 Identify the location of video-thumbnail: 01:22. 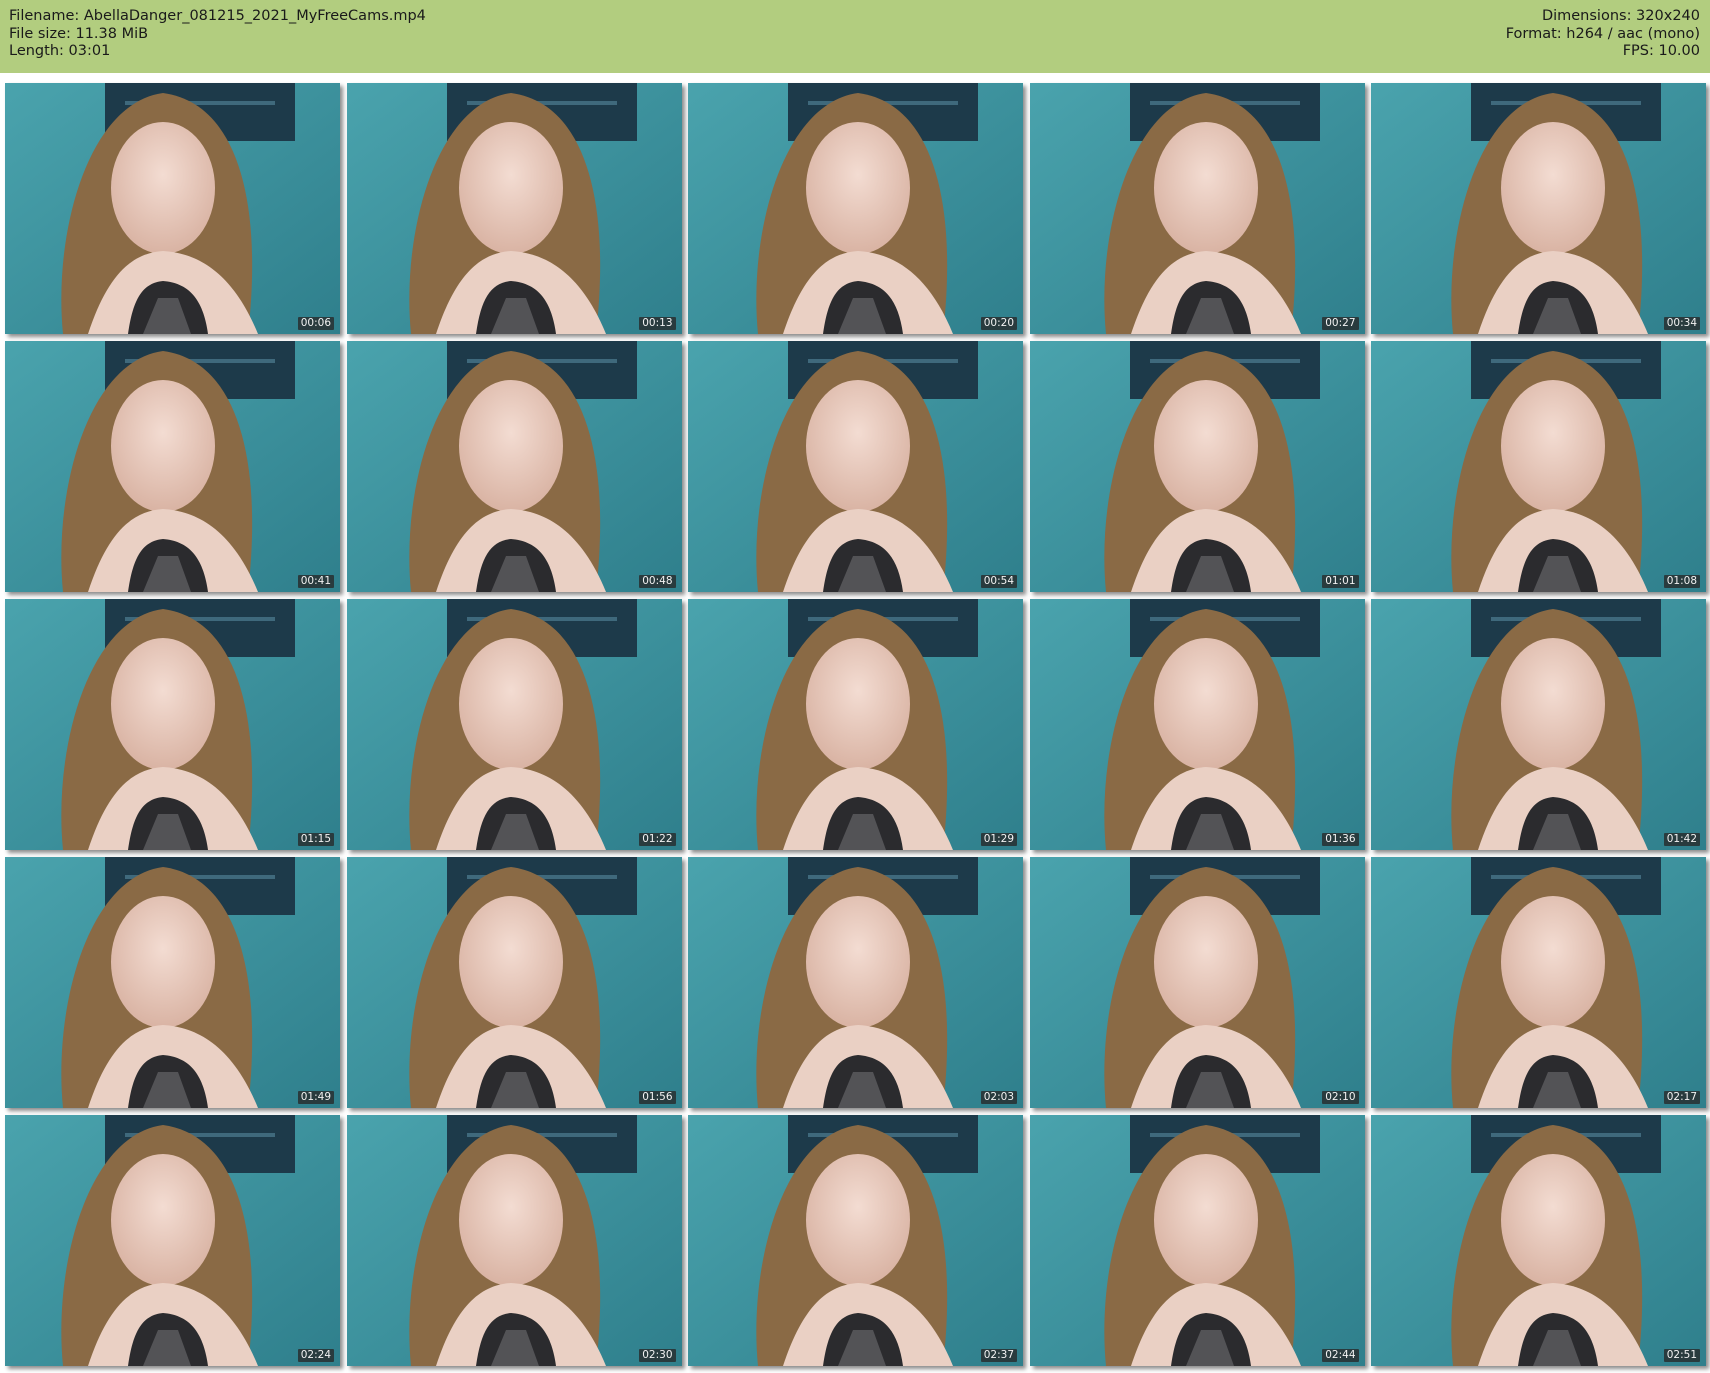
(514, 724).